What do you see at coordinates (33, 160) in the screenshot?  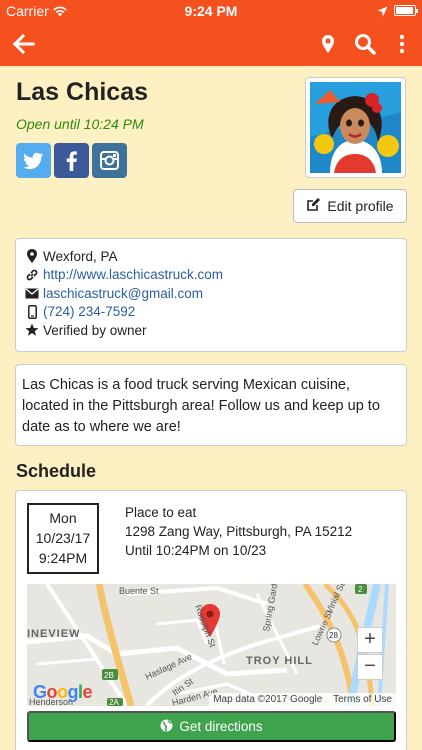 I see `twitter-icon` at bounding box center [33, 160].